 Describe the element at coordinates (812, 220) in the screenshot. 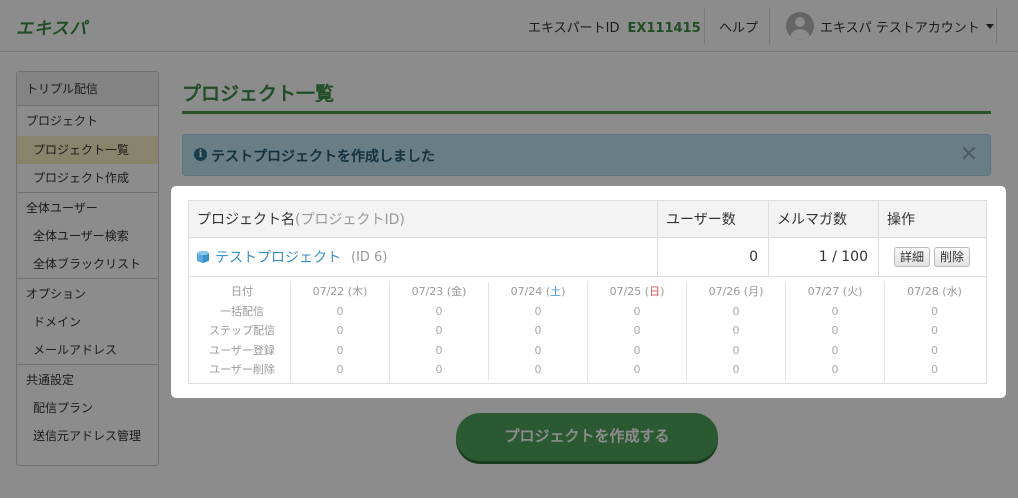

I see `col-magazines-label: メルマガ数` at that location.